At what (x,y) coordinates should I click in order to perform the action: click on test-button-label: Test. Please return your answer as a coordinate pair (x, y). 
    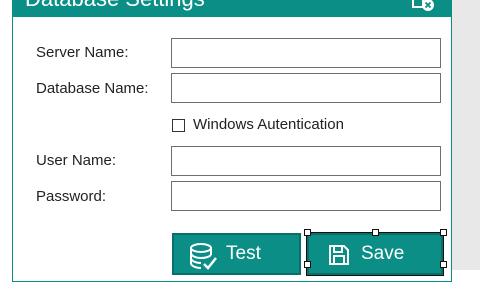
    Looking at the image, I should click on (243, 253).